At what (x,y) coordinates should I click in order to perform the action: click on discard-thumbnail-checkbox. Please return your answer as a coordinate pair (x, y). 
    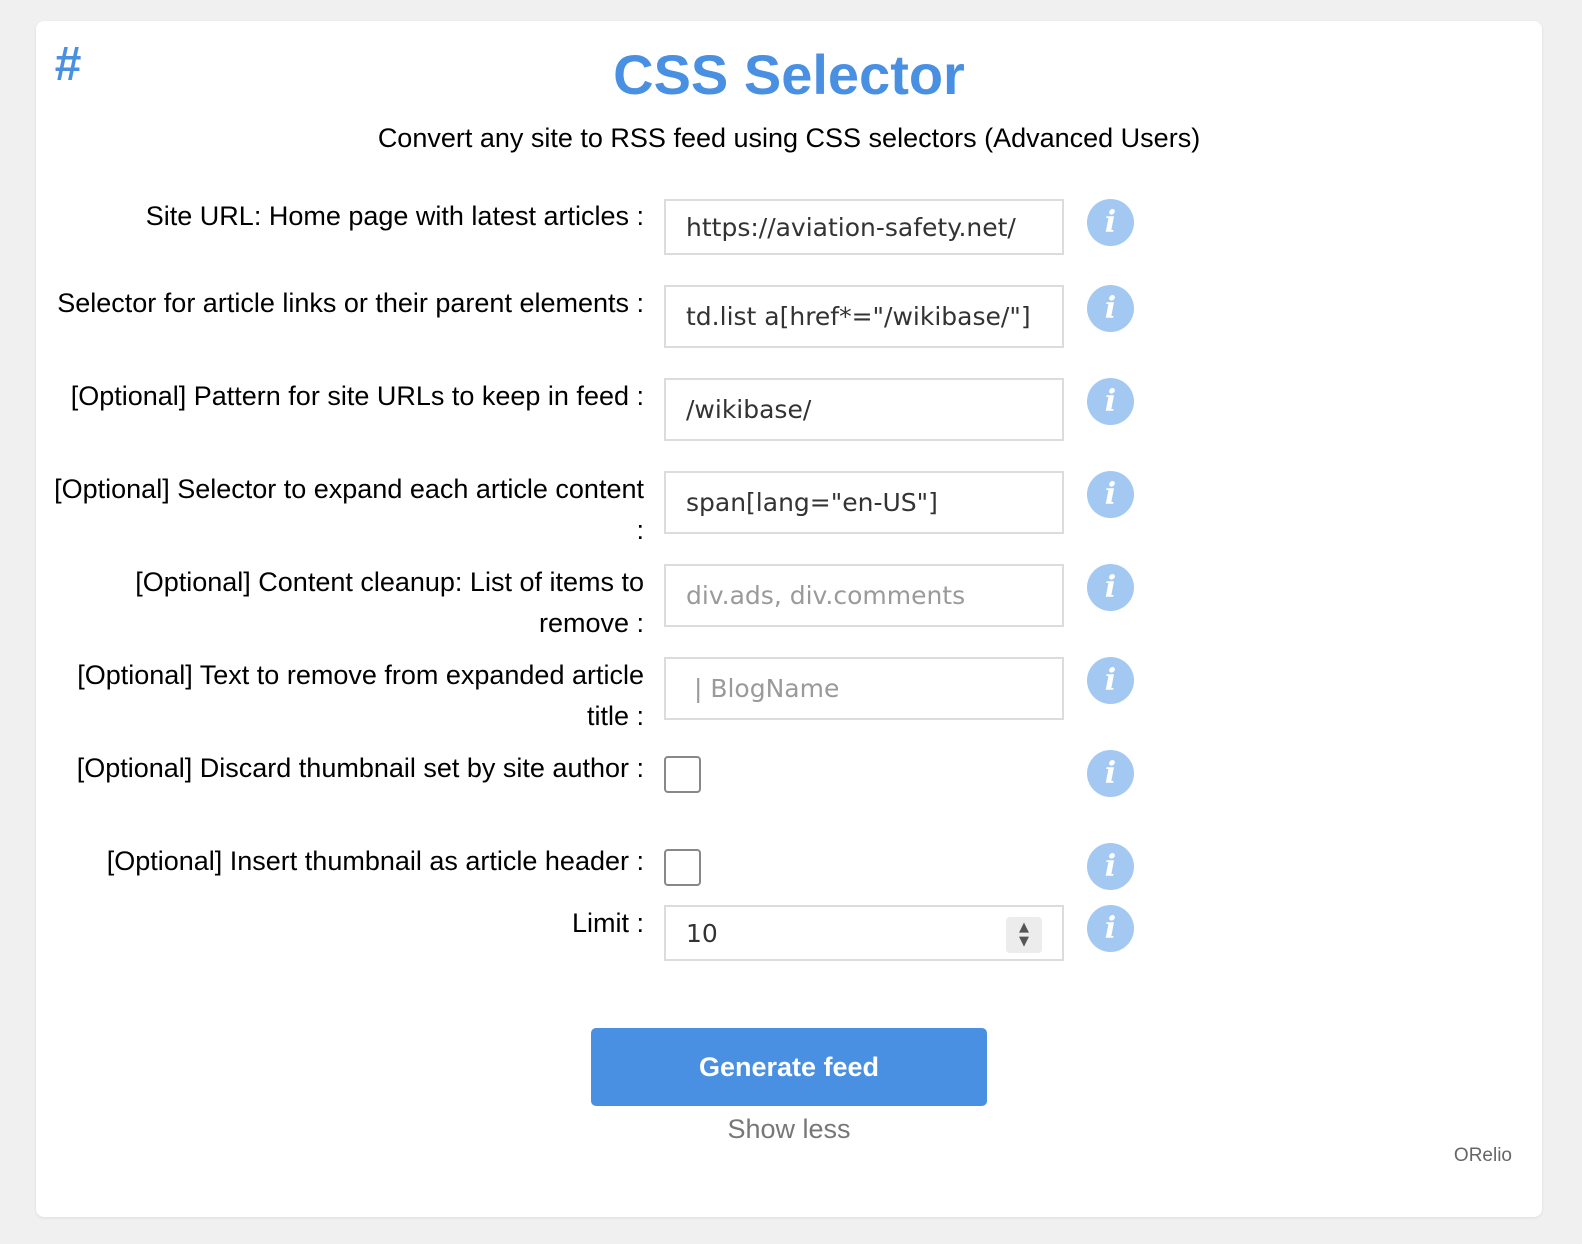
    Looking at the image, I should click on (682, 774).